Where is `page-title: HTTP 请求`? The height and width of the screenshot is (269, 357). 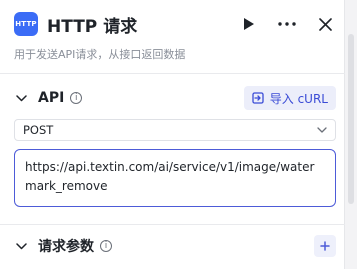
page-title: HTTP 请求 is located at coordinates (92, 26).